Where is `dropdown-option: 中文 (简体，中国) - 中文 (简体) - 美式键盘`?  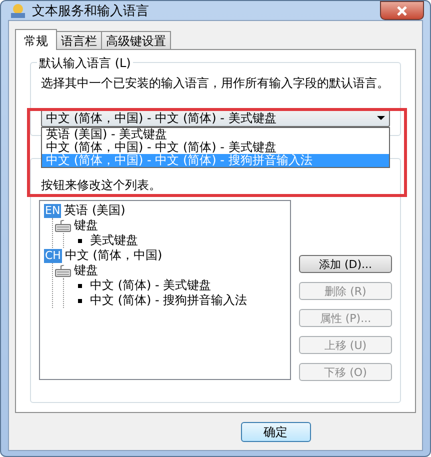 dropdown-option: 中文 (简体，中国) - 中文 (简体) - 美式键盘 is located at coordinates (215, 147).